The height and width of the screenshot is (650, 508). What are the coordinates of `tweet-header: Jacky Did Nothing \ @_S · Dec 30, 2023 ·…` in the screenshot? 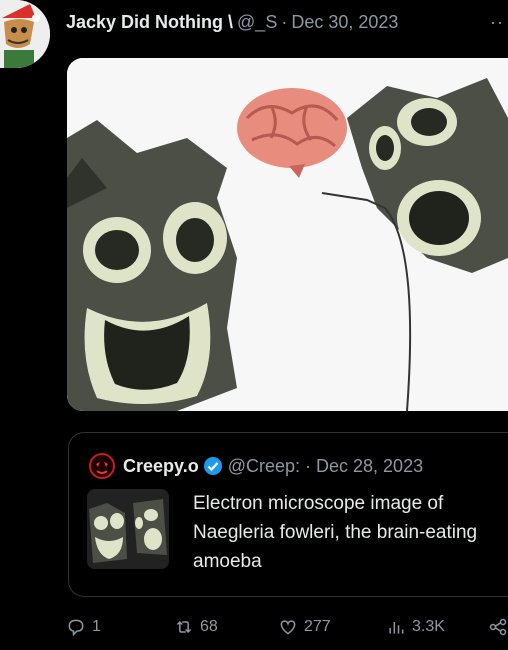 It's located at (285, 22).